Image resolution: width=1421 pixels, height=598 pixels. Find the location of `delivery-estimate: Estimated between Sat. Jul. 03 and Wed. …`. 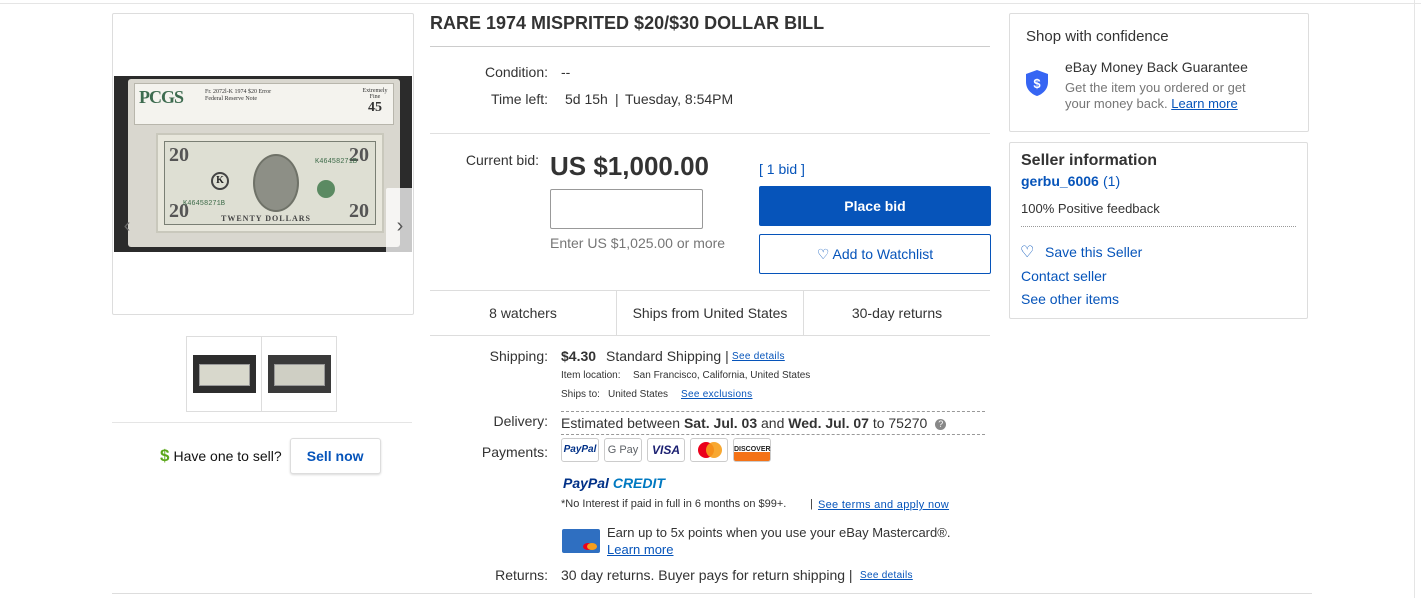

delivery-estimate: Estimated between Sat. Jul. 03 and Wed. … is located at coordinates (773, 423).